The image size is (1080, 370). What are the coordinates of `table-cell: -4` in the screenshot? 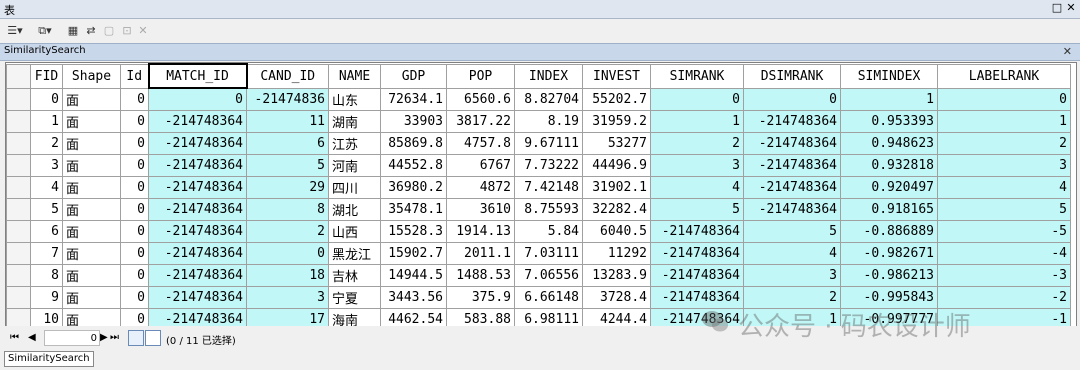 It's located at (1004, 253).